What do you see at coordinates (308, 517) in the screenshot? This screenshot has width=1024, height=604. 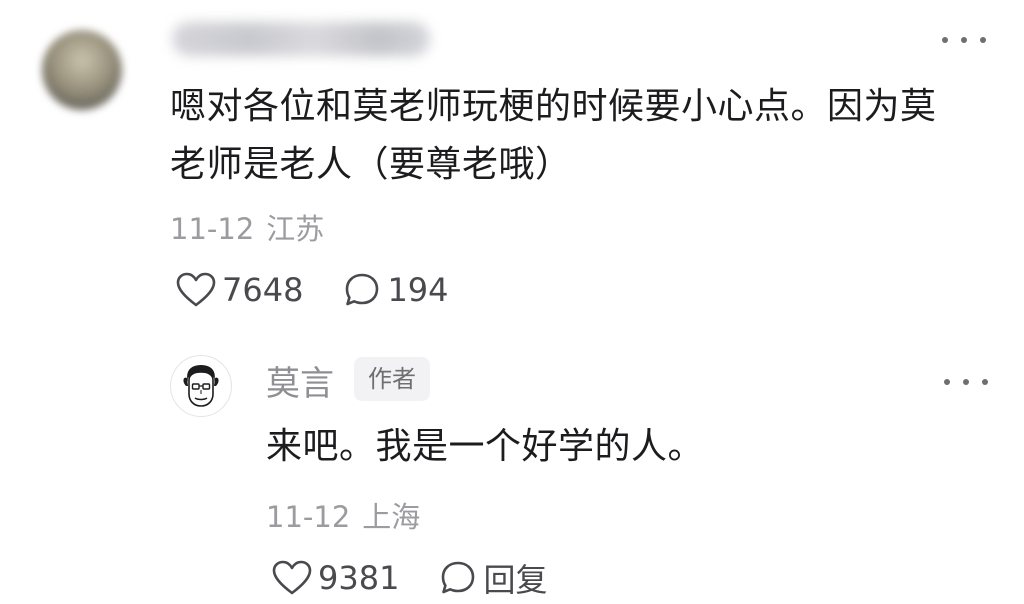 I see `reply-date: 11-12` at bounding box center [308, 517].